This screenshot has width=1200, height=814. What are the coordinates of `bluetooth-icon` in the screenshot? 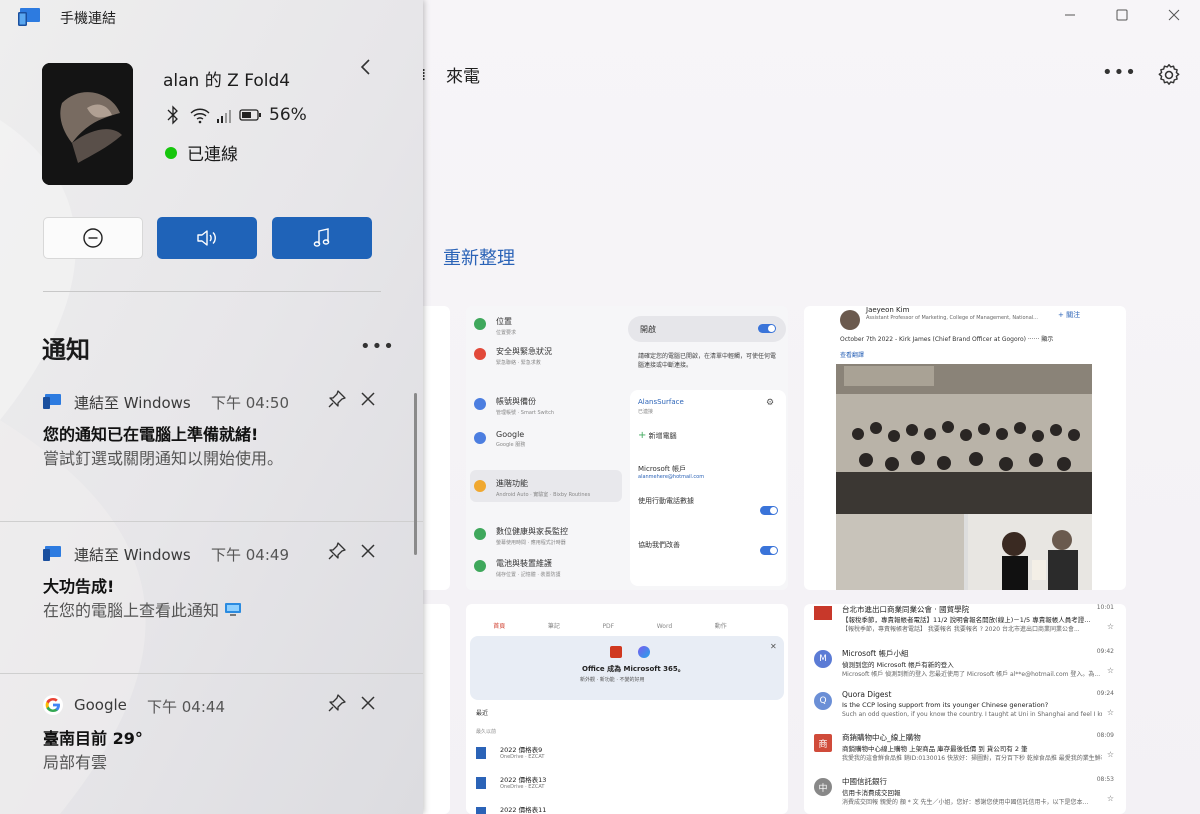 It's located at (172, 115).